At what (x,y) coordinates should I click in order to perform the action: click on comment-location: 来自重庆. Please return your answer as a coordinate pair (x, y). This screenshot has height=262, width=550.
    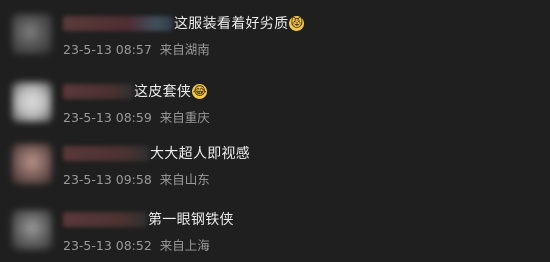
    Looking at the image, I should click on (184, 117).